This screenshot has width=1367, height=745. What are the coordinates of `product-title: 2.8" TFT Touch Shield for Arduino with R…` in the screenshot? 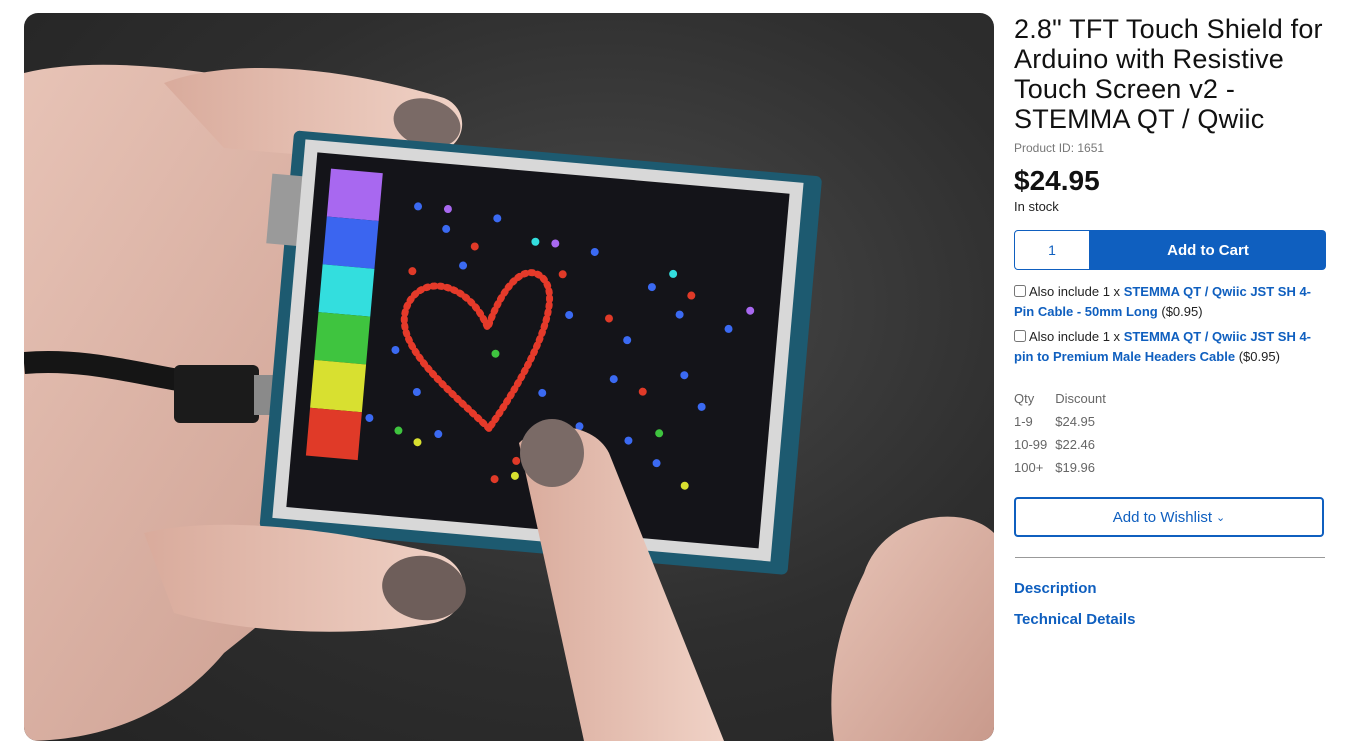 It's located at (1168, 74).